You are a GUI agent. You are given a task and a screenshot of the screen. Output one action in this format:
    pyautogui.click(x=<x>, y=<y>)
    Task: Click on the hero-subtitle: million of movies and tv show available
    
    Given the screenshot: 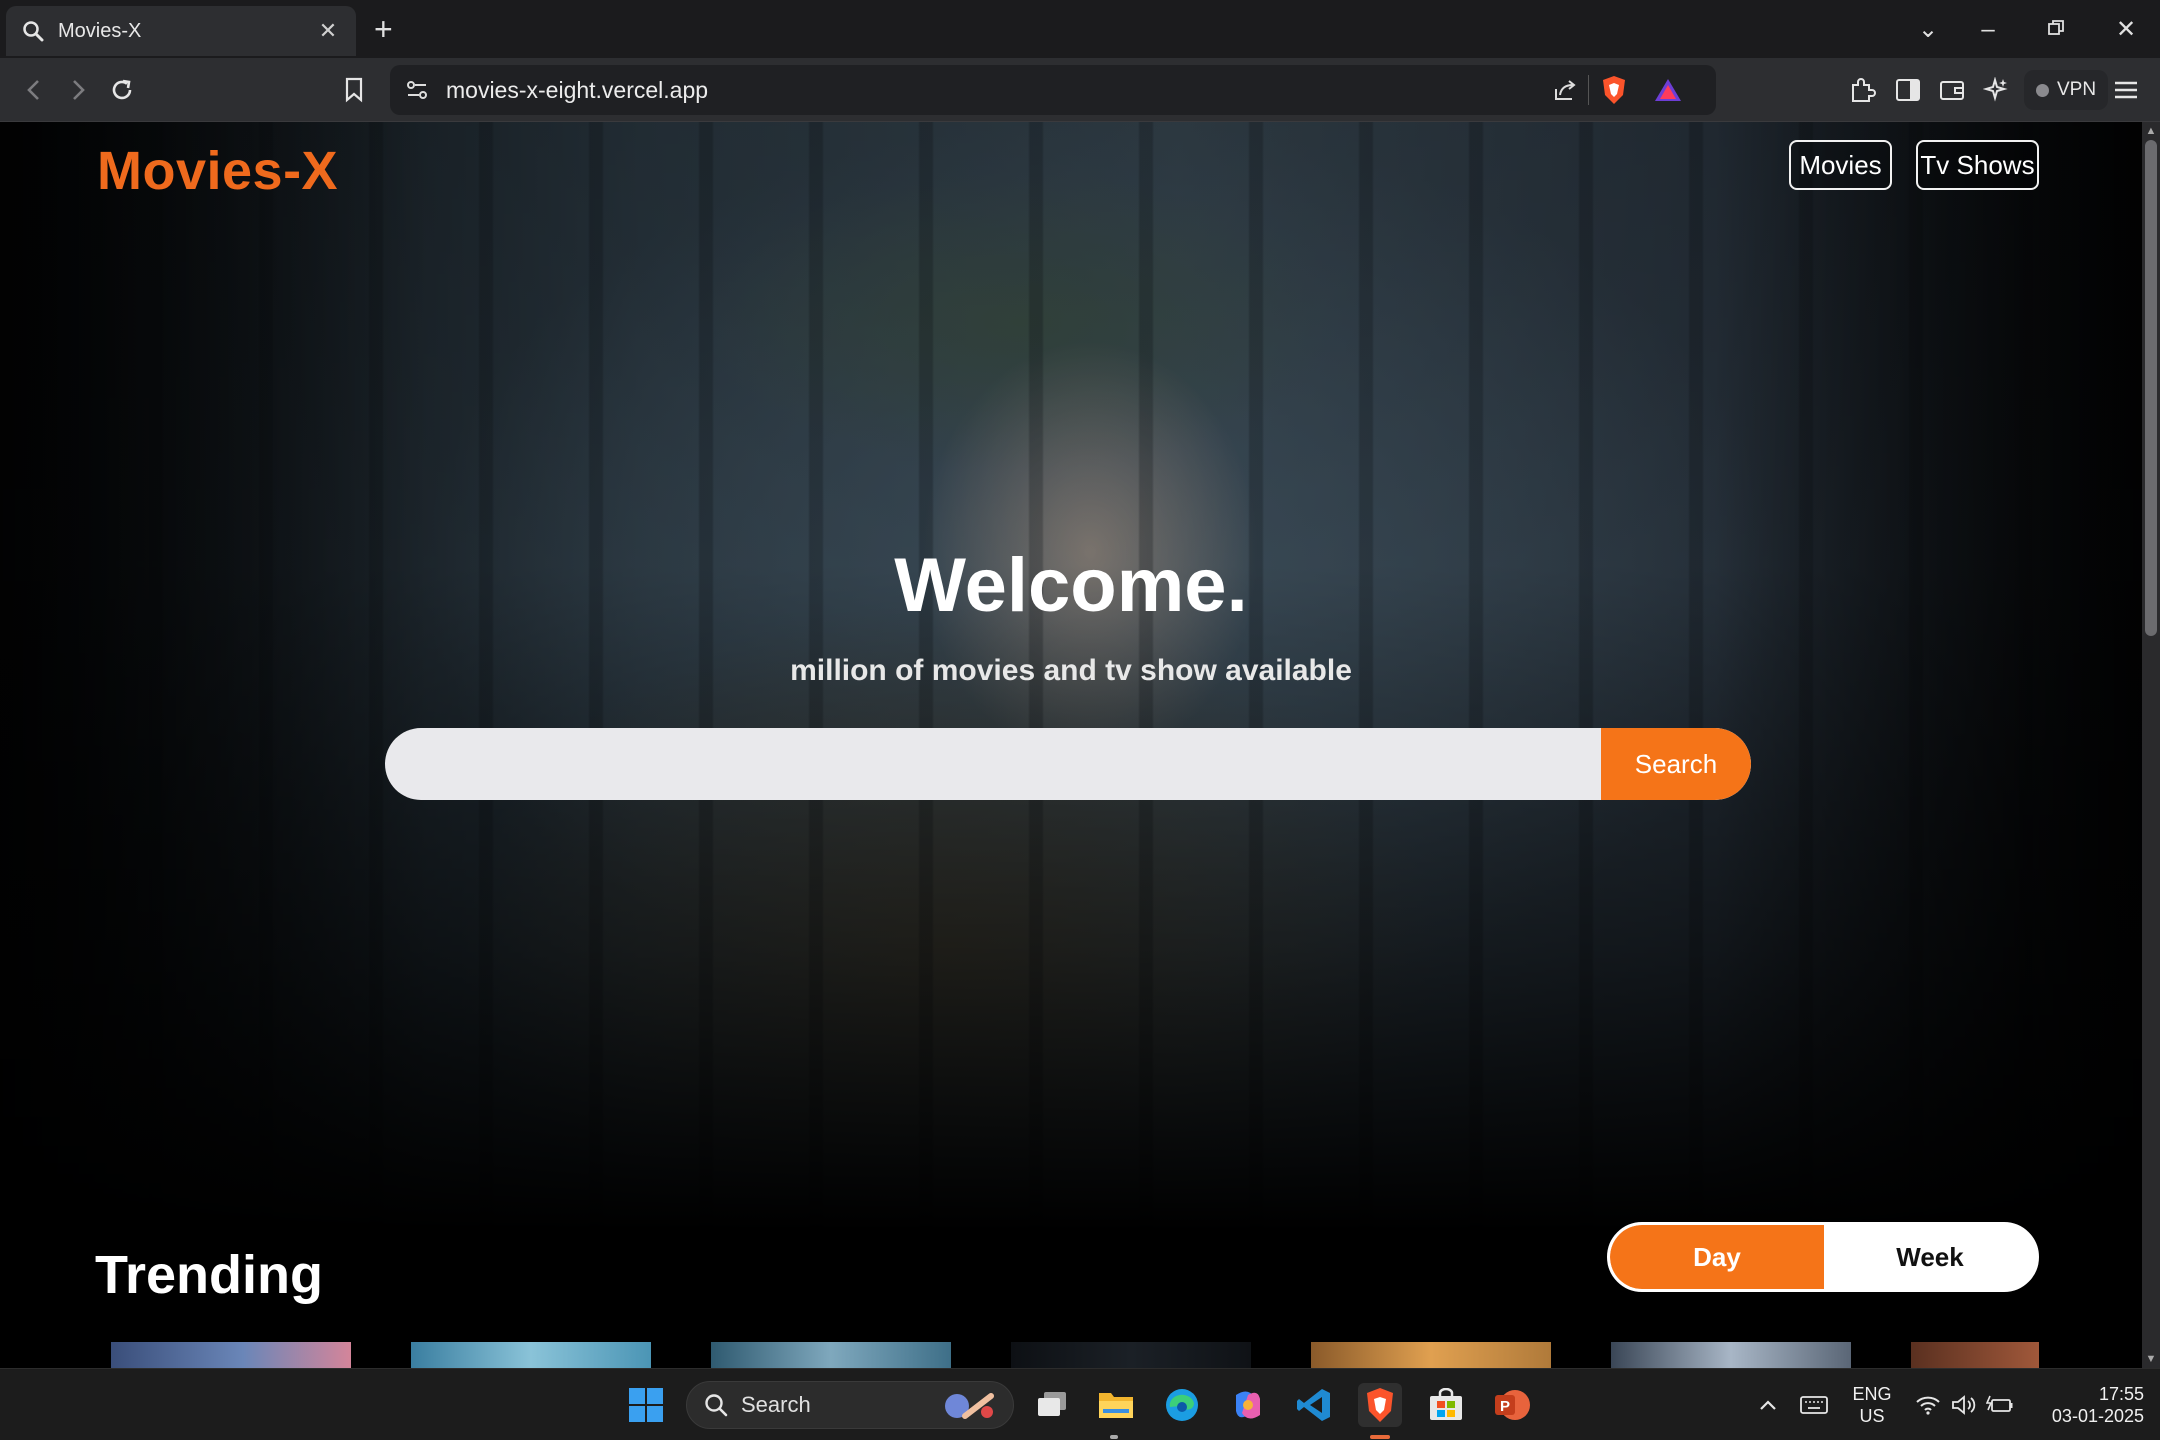 What is the action you would take?
    pyautogui.click(x=1071, y=670)
    